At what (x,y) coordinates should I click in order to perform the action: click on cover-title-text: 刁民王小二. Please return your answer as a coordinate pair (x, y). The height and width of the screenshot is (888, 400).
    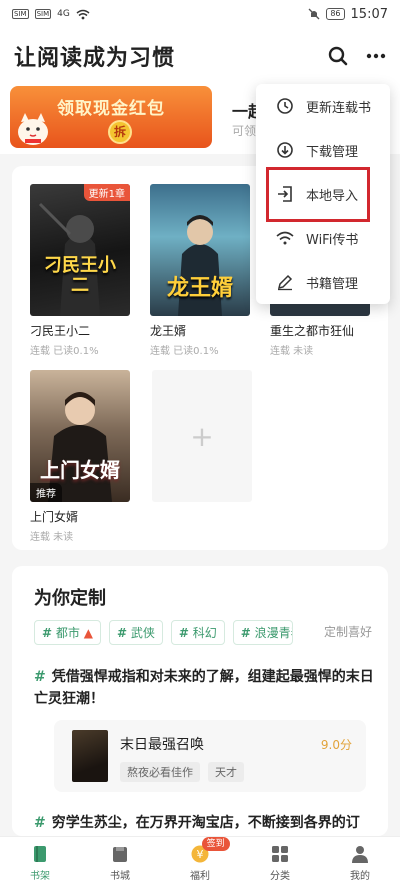
    Looking at the image, I should click on (80, 275).